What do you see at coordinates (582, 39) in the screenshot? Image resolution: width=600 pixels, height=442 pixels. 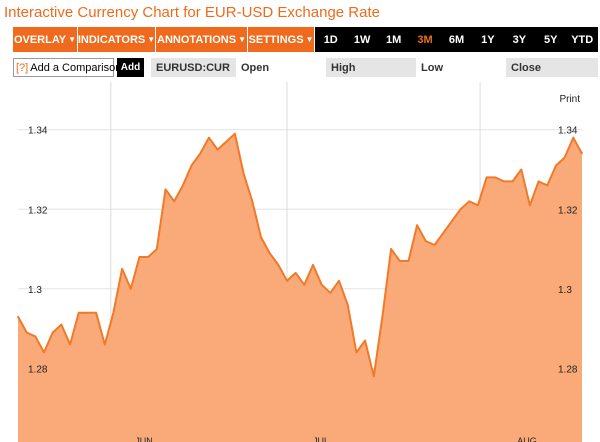 I see `range-button-ytd: YTD` at bounding box center [582, 39].